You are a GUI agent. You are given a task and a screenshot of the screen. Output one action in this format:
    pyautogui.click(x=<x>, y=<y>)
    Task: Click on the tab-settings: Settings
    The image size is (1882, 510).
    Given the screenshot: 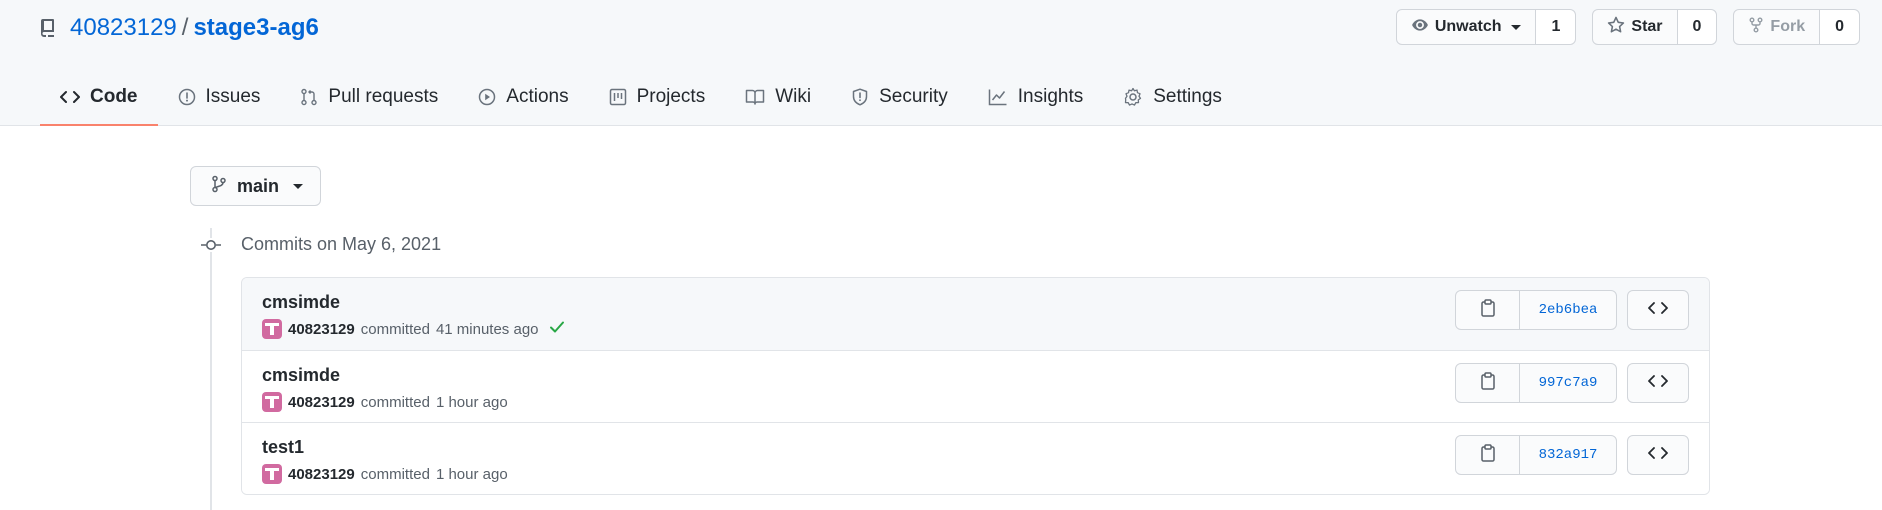 What is the action you would take?
    pyautogui.click(x=1172, y=101)
    